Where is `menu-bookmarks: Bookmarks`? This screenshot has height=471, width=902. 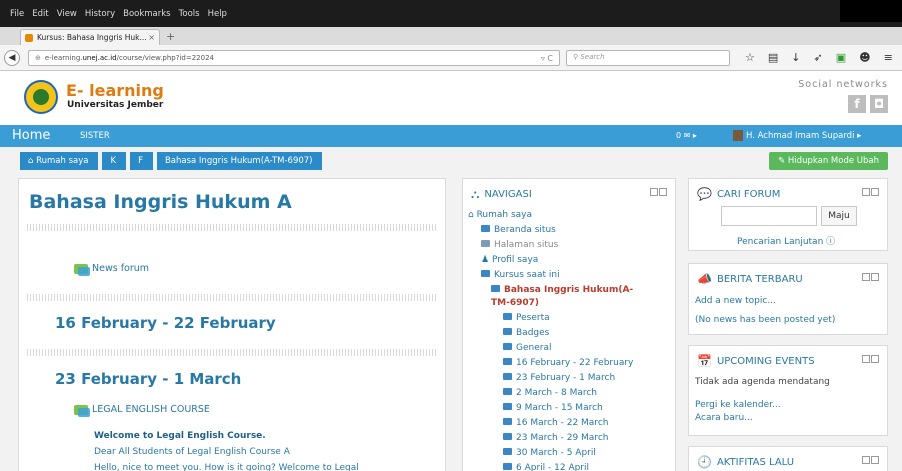 menu-bookmarks: Bookmarks is located at coordinates (147, 14).